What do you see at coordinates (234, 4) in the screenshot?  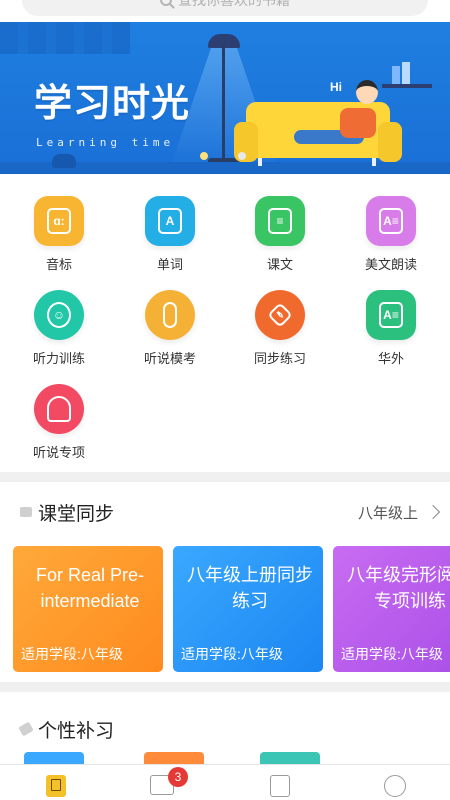 I see `search-placeholder: 查找你喜欢的书籍` at bounding box center [234, 4].